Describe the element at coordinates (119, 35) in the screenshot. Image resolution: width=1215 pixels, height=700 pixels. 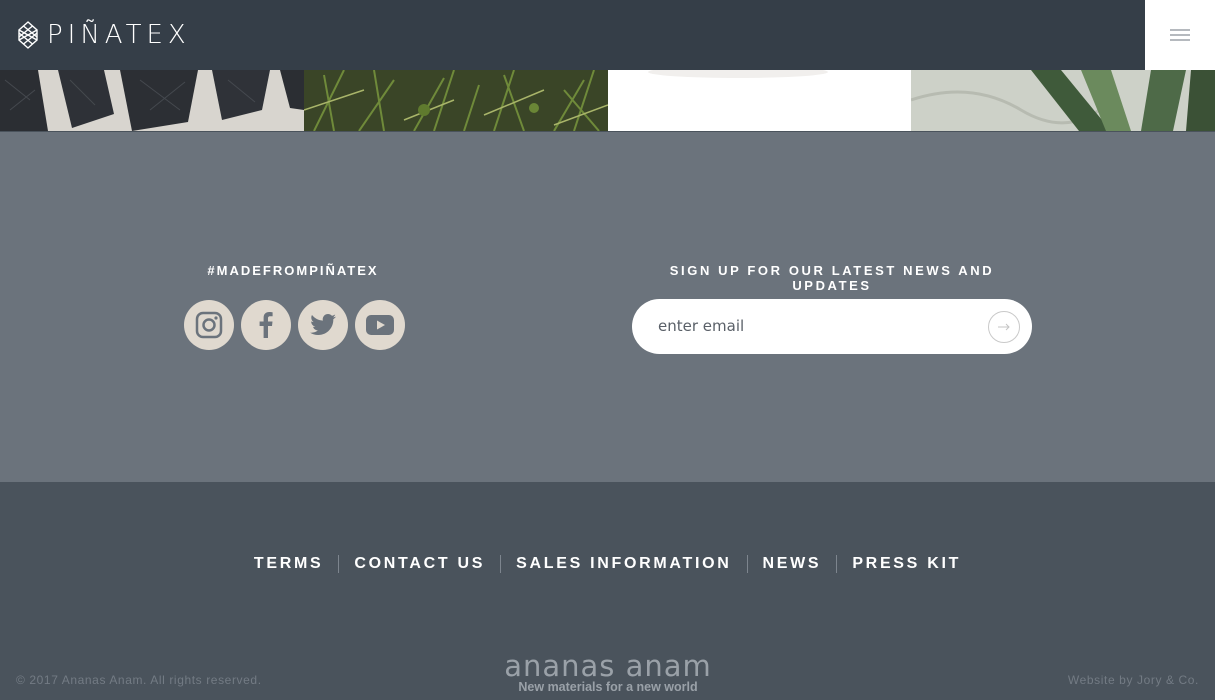
I see `logo-text: PIÑATEX` at that location.